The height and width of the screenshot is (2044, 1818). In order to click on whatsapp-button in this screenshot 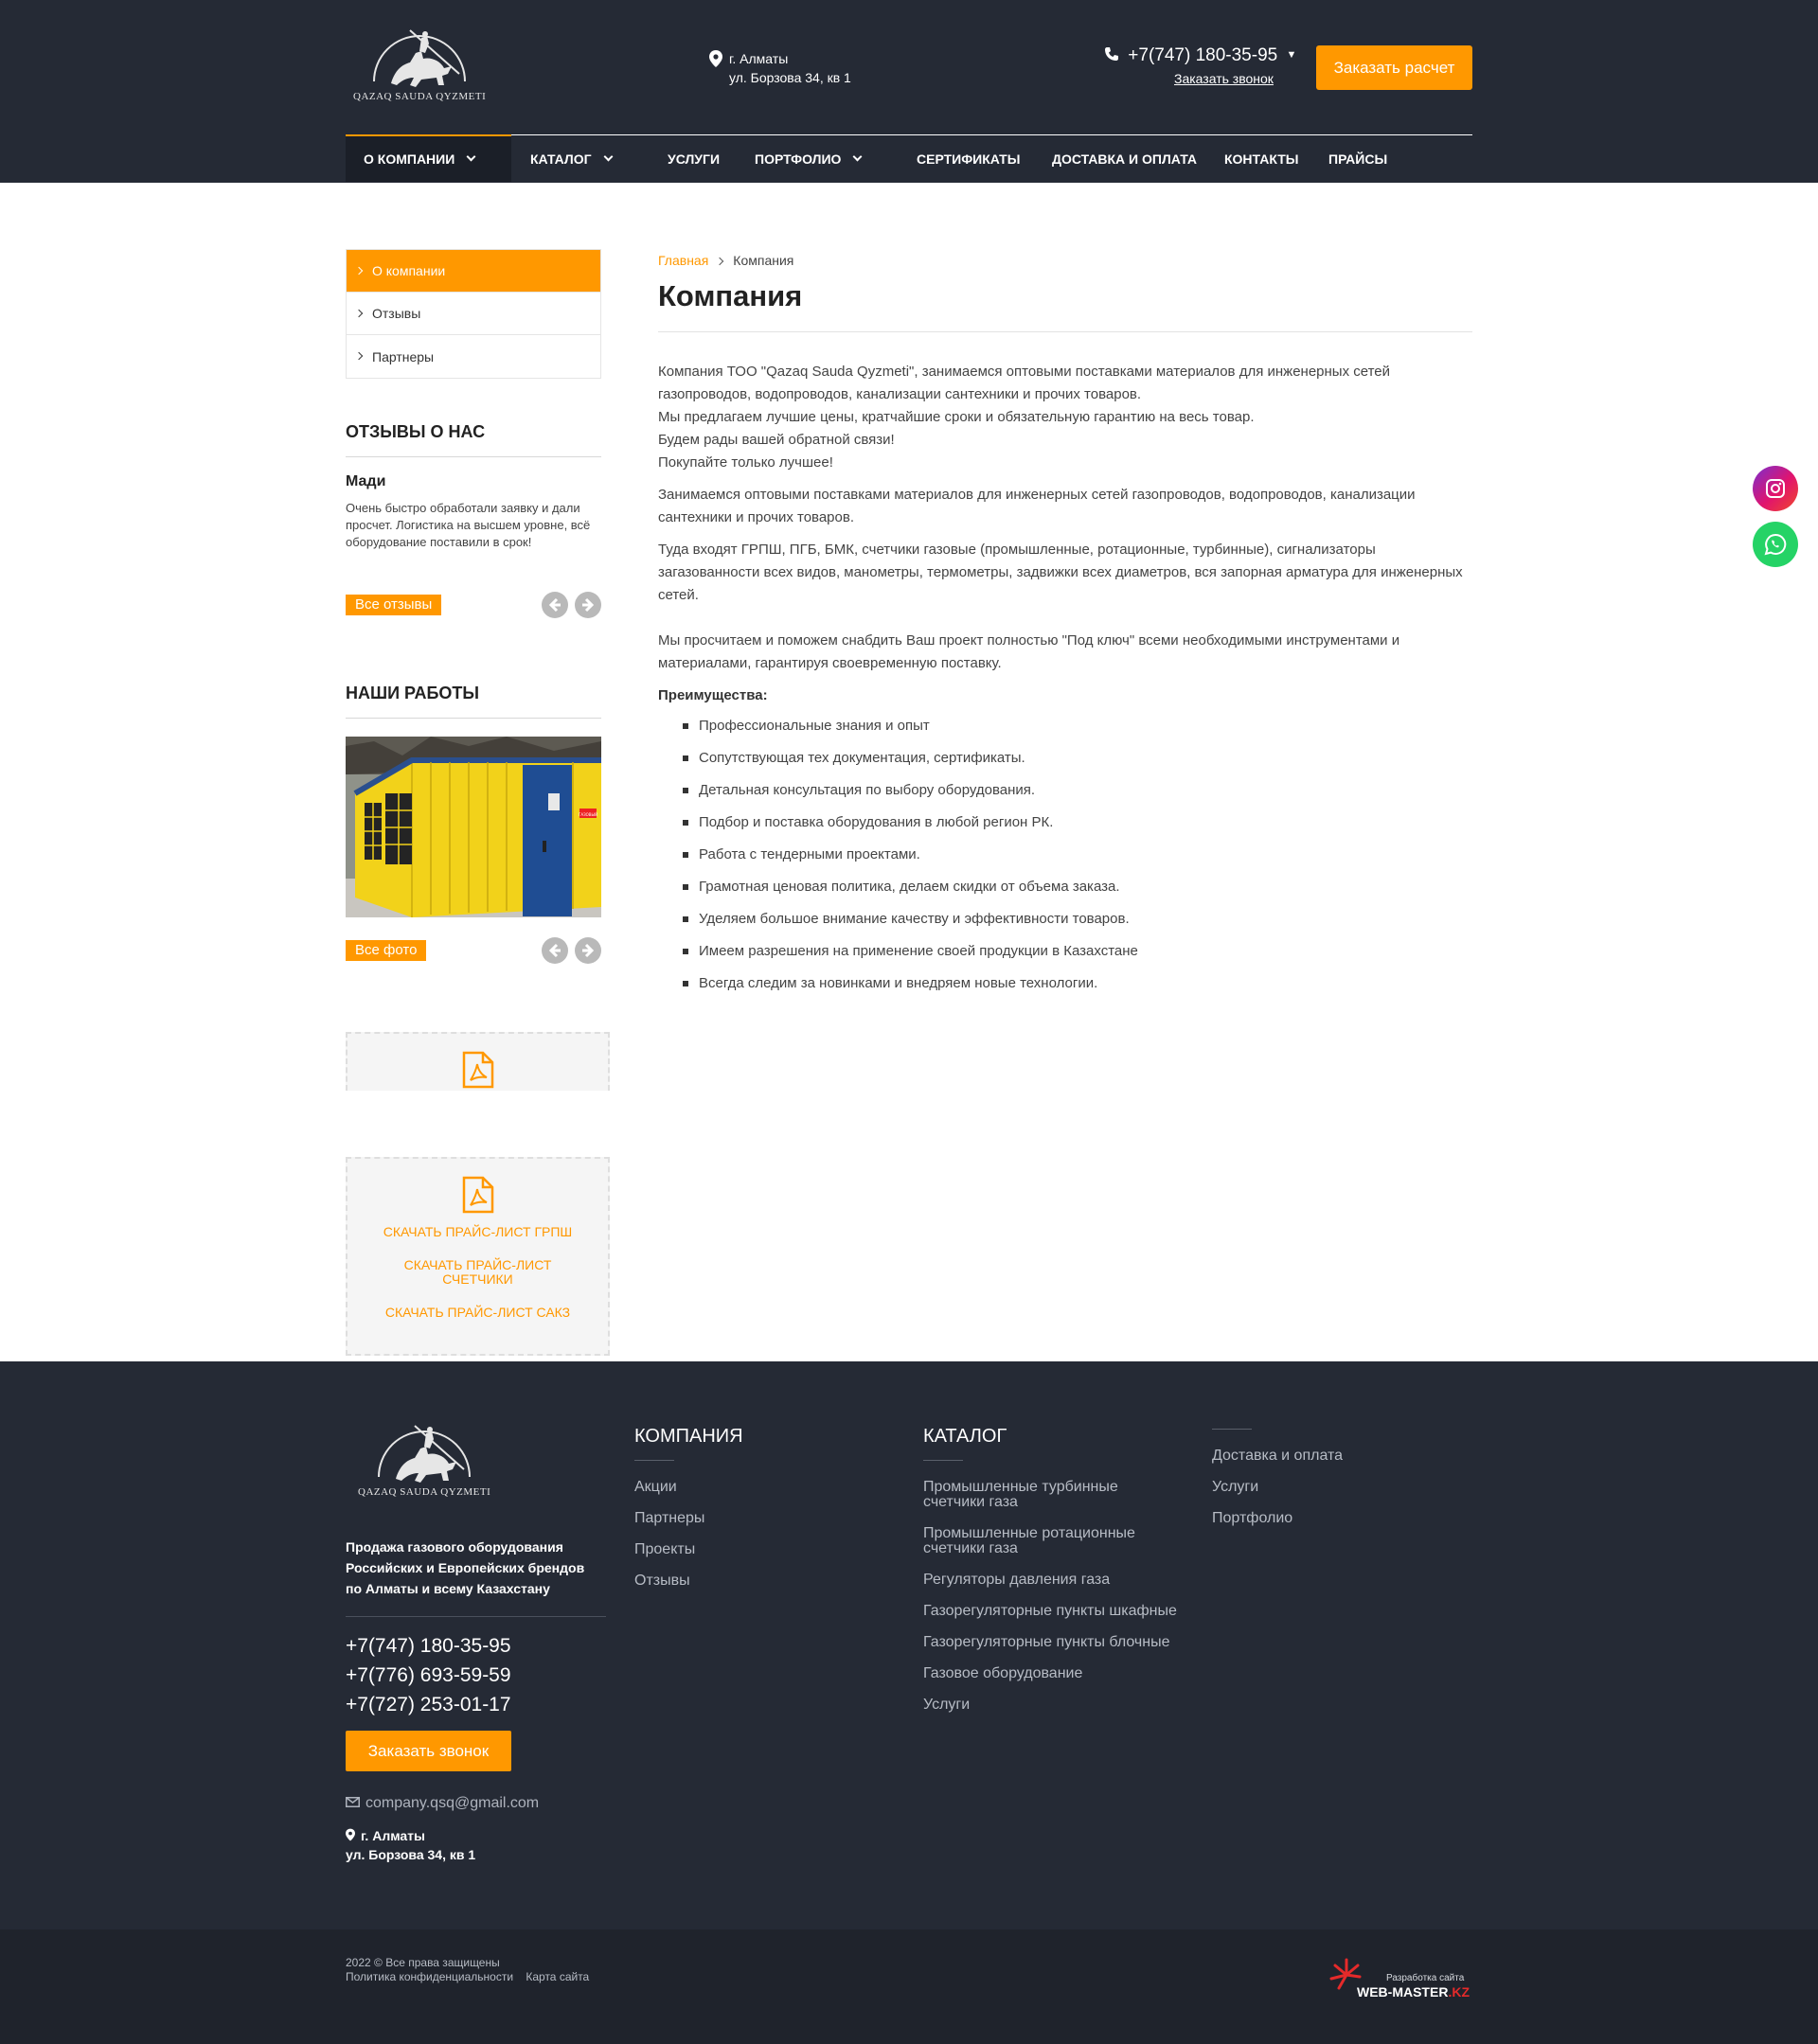, I will do `click(1775, 544)`.